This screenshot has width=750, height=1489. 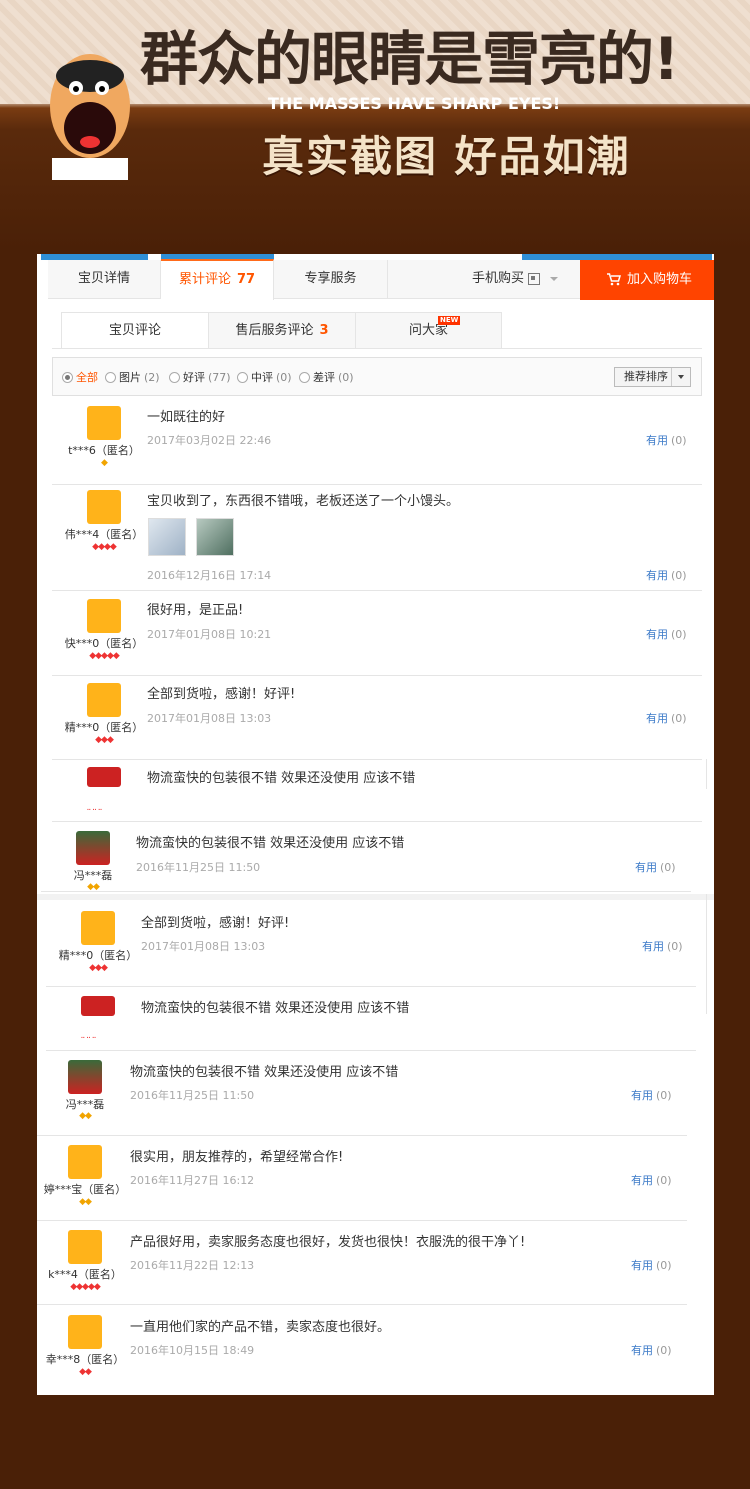 I want to click on review-user: t***6（匿名）, so click(x=104, y=450).